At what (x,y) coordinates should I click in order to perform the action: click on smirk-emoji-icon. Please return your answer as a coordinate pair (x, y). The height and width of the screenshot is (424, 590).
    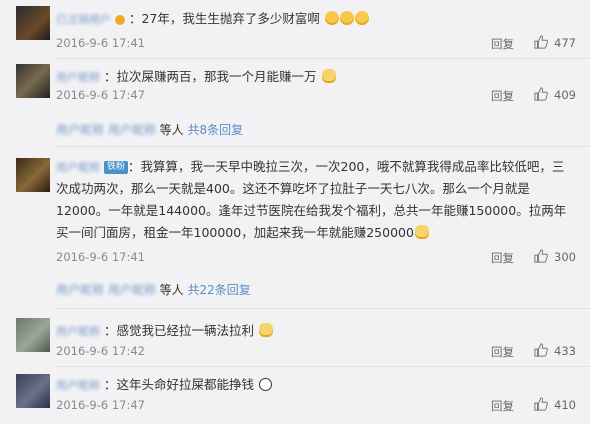
    Looking at the image, I should click on (265, 384).